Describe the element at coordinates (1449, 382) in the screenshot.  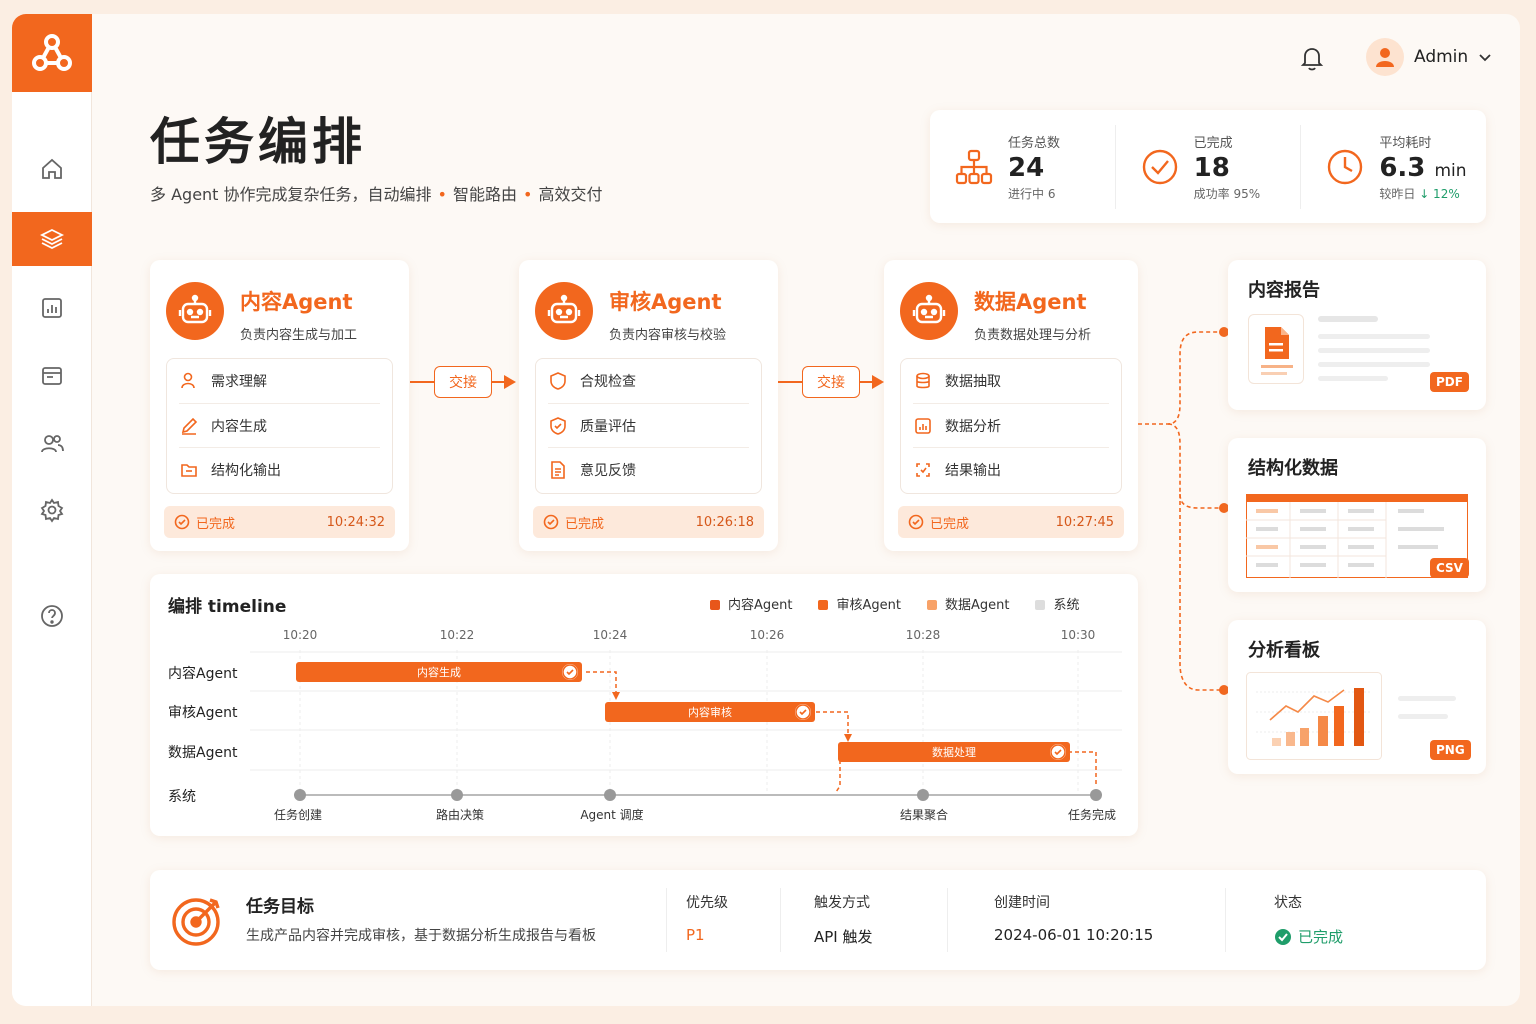
I see `file-type-badge: PDF` at that location.